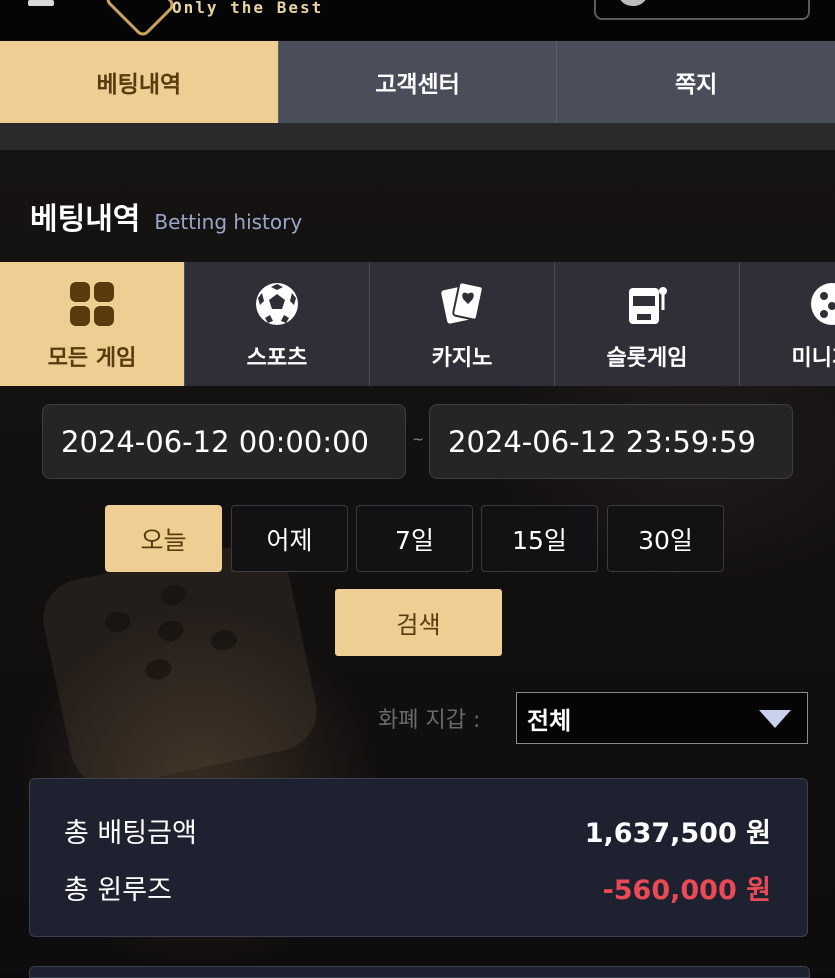 The image size is (835, 978). Describe the element at coordinates (647, 358) in the screenshot. I see `tab-slot-games-label: 슬롯게임` at that location.